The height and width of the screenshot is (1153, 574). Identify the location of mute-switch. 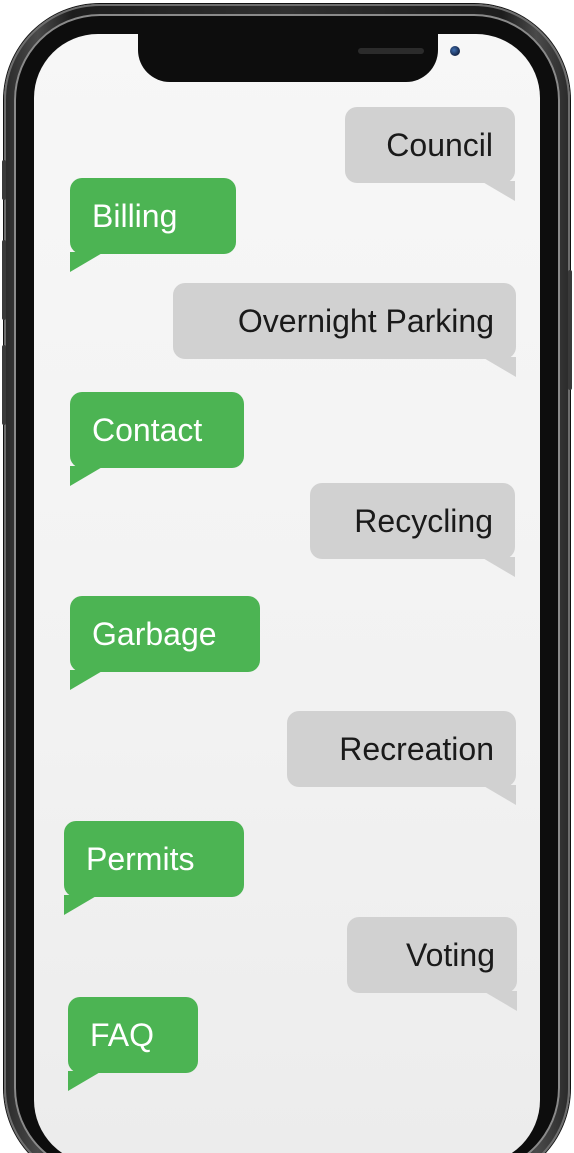
(4, 180).